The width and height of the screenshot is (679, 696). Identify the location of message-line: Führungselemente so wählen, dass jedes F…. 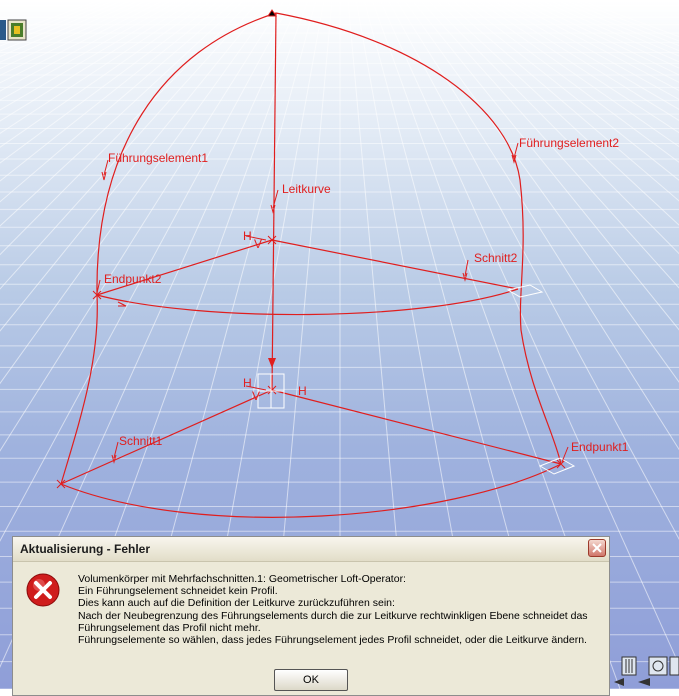
(332, 640).